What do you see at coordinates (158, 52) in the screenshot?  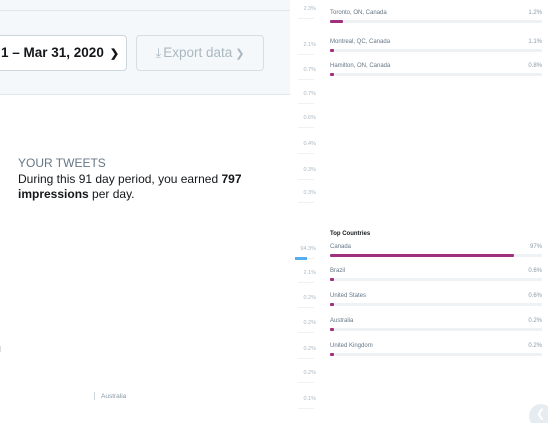 I see `download-icon: ⤓` at bounding box center [158, 52].